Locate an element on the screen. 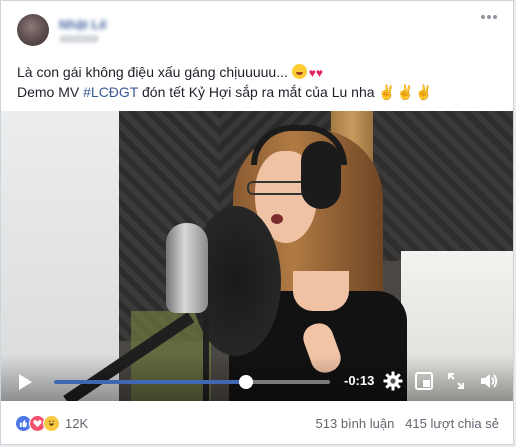 This screenshot has width=516, height=447. victory-hand-emoji-group: ✌✌✌ is located at coordinates (406, 92).